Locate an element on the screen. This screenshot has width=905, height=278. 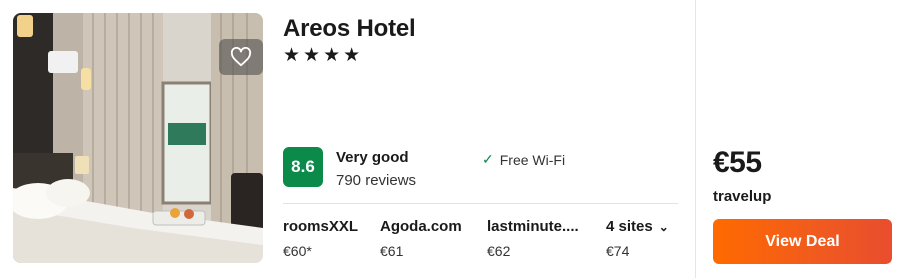
site-price: €61 is located at coordinates (392, 251).